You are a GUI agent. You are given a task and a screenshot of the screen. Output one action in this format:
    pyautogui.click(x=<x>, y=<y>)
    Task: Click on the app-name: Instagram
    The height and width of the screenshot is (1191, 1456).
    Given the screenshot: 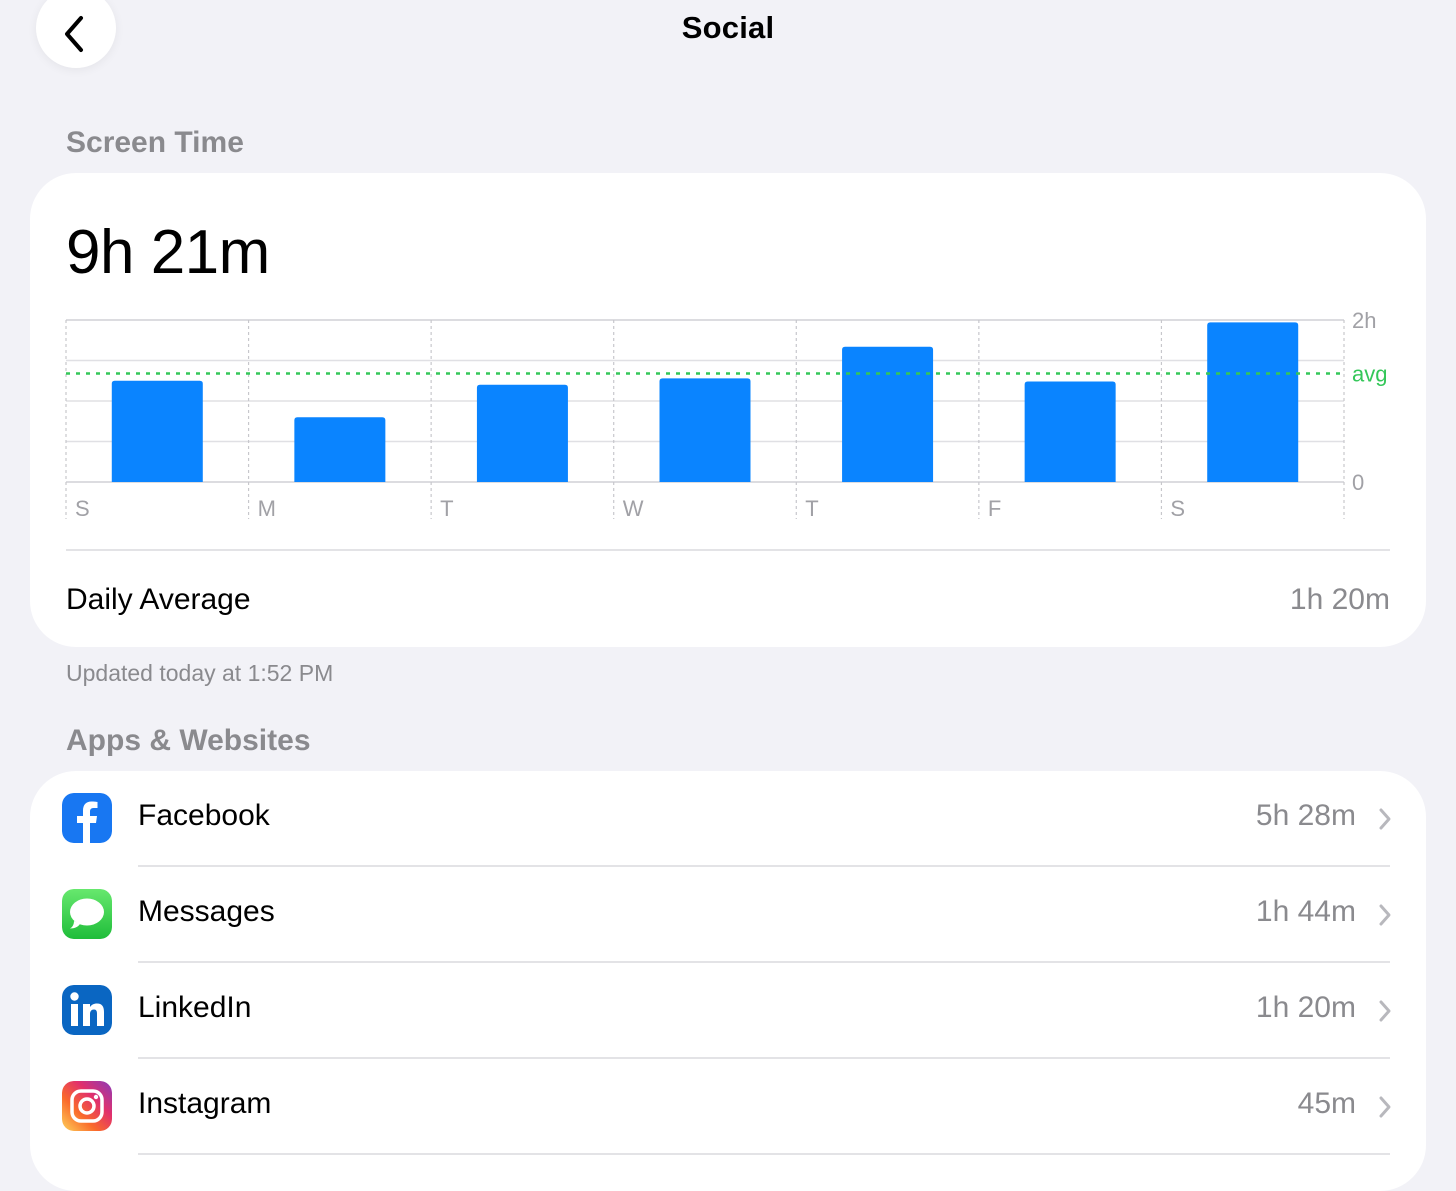 What is the action you would take?
    pyautogui.click(x=205, y=1103)
    